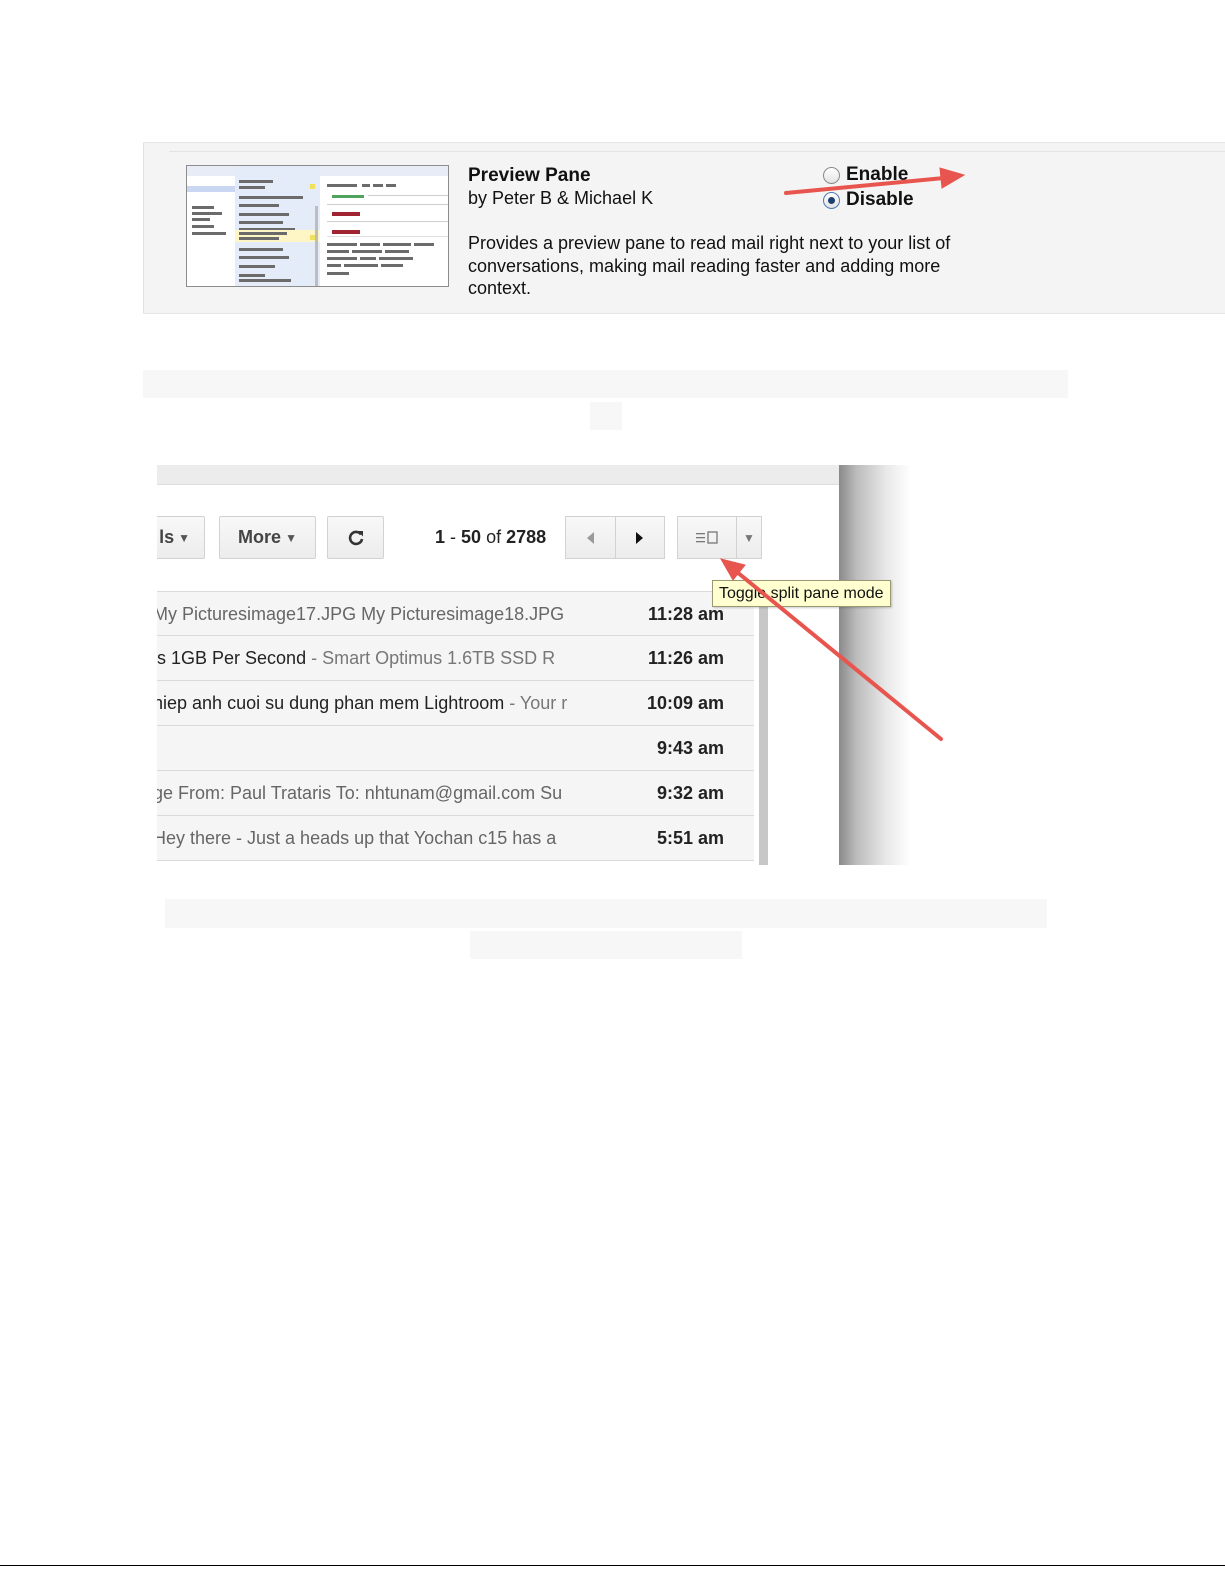 The image size is (1225, 1585). What do you see at coordinates (167, 537) in the screenshot?
I see `labels-button-label: ls` at bounding box center [167, 537].